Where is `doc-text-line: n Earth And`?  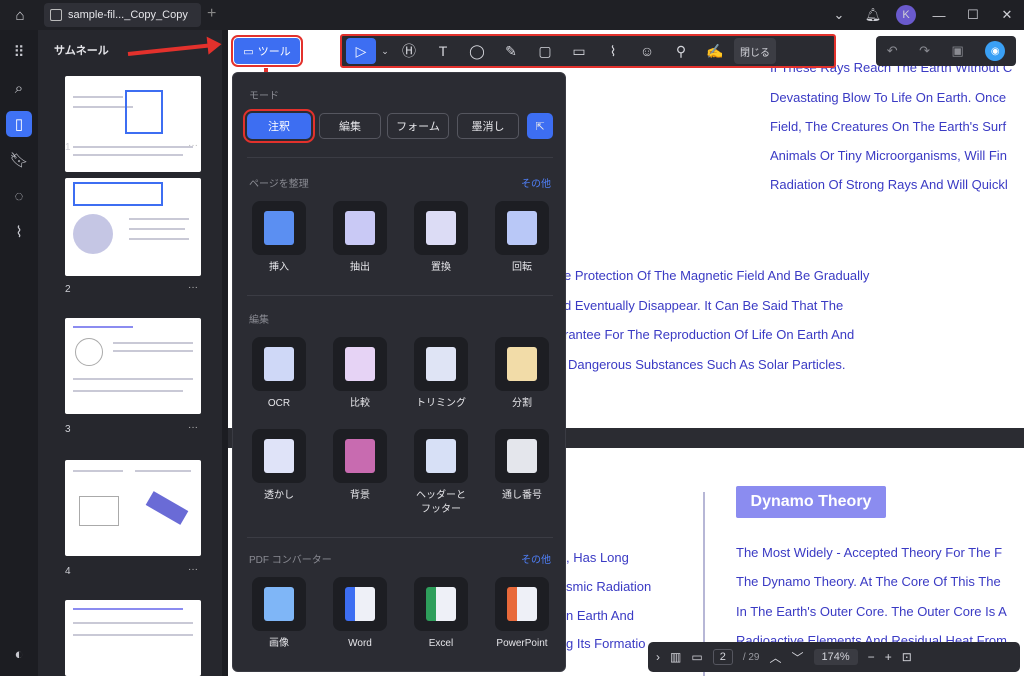
doc-text-line: n Earth And is located at coordinates (600, 615).